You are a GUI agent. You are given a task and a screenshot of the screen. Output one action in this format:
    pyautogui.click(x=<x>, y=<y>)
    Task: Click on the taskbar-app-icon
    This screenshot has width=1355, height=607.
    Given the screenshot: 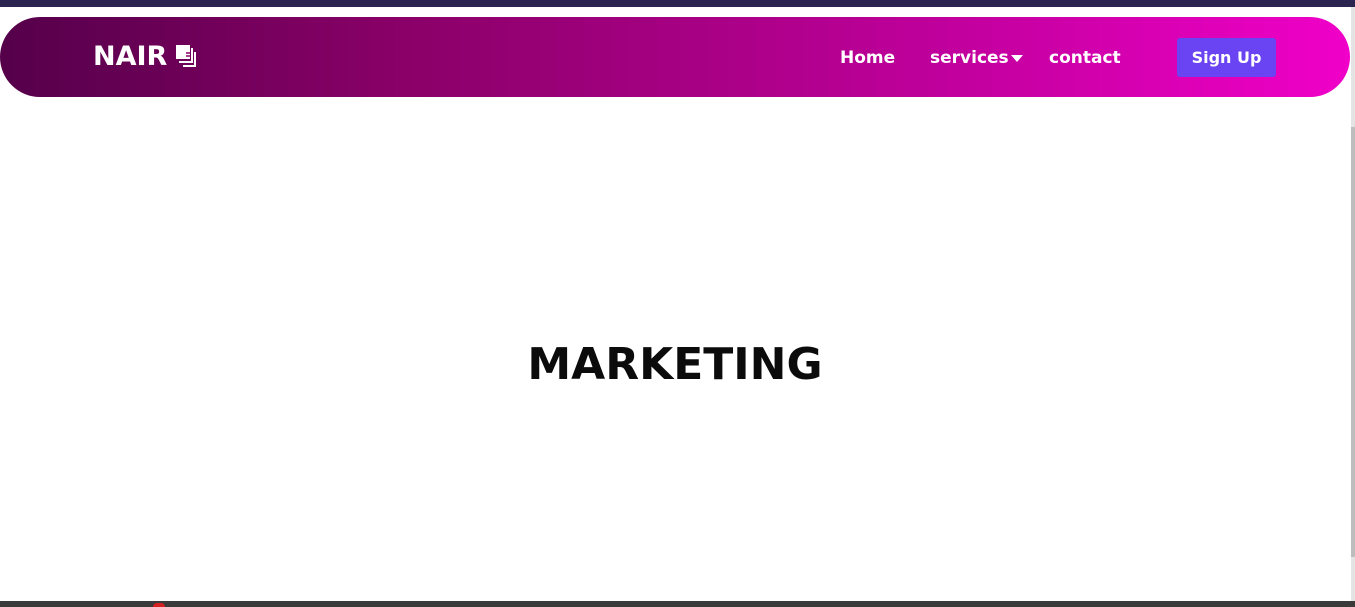 What is the action you would take?
    pyautogui.click(x=159, y=605)
    